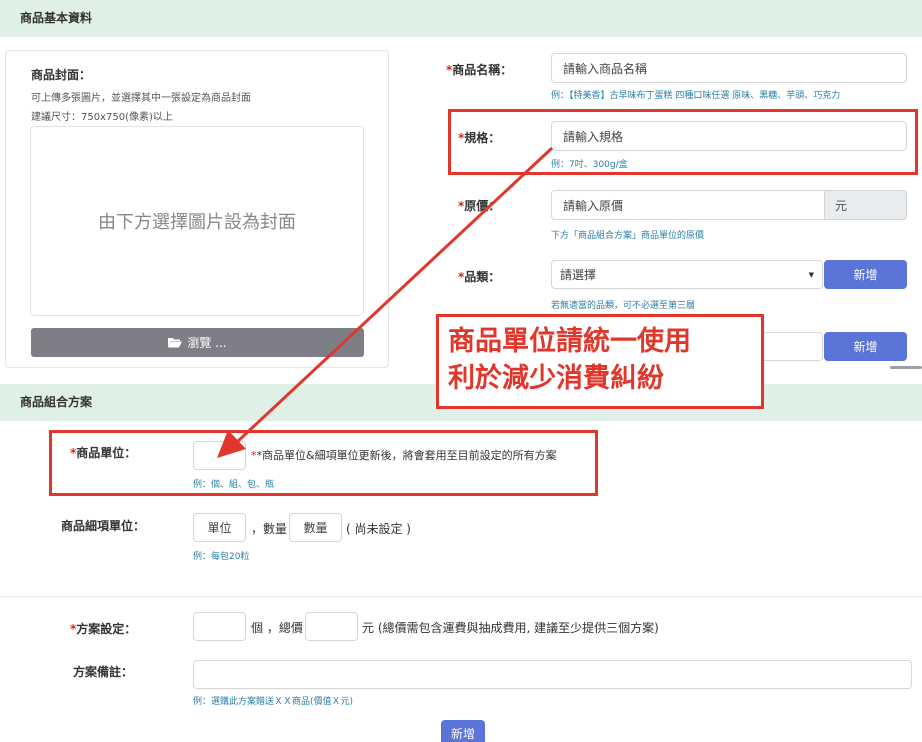 The height and width of the screenshot is (742, 922). I want to click on annotation-callout: 商品單位請統一使用 利於減少消費糾紛, so click(600, 361).